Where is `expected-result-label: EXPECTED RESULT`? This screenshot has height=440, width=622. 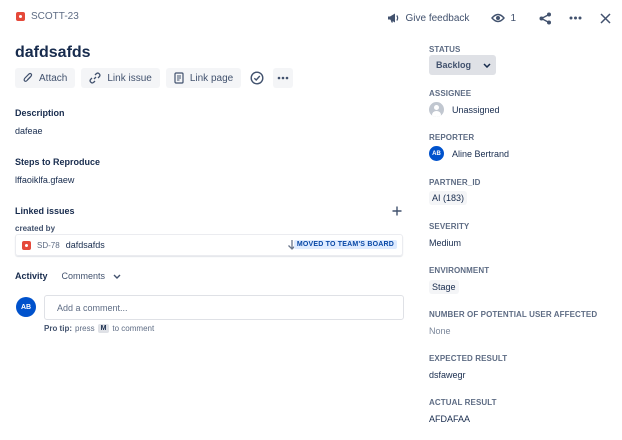 expected-result-label: EXPECTED RESULT is located at coordinates (468, 358).